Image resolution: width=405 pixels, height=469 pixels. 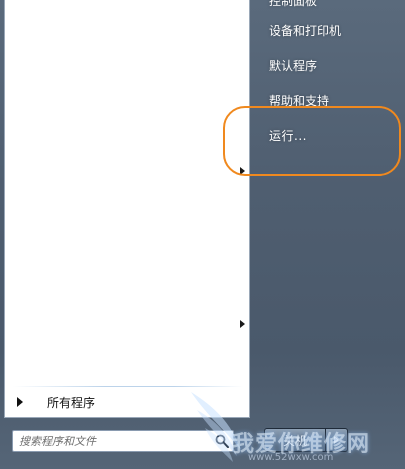 I want to click on search-input, so click(x=113, y=441).